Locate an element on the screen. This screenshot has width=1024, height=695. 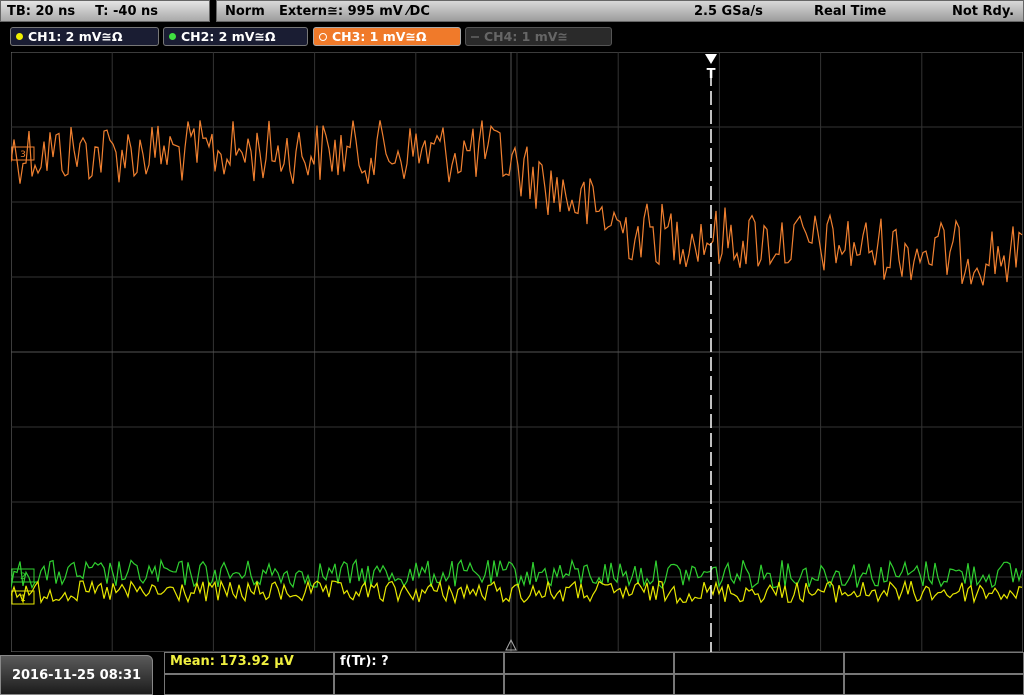
channel-4-button: CH4: 1 mV≅ is located at coordinates (538, 36).